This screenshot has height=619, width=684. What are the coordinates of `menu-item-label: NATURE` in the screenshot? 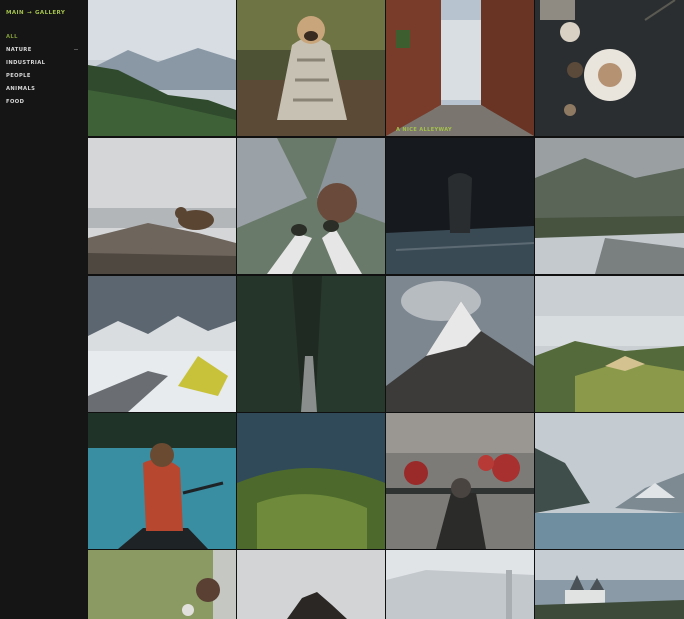 It's located at (19, 49).